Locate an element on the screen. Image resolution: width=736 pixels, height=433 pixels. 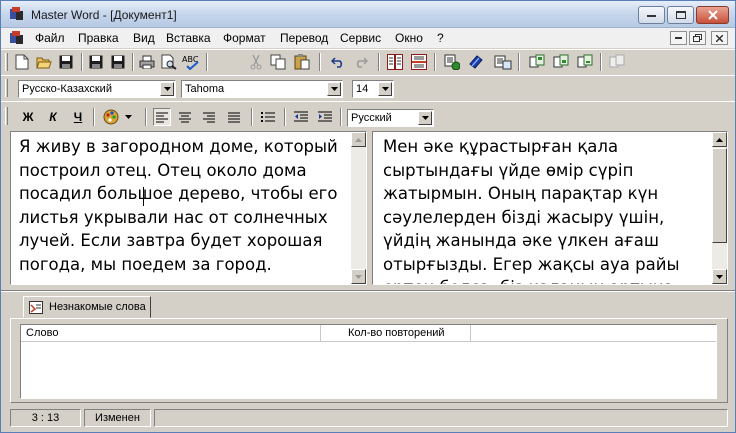
align-left-button is located at coordinates (162, 117).